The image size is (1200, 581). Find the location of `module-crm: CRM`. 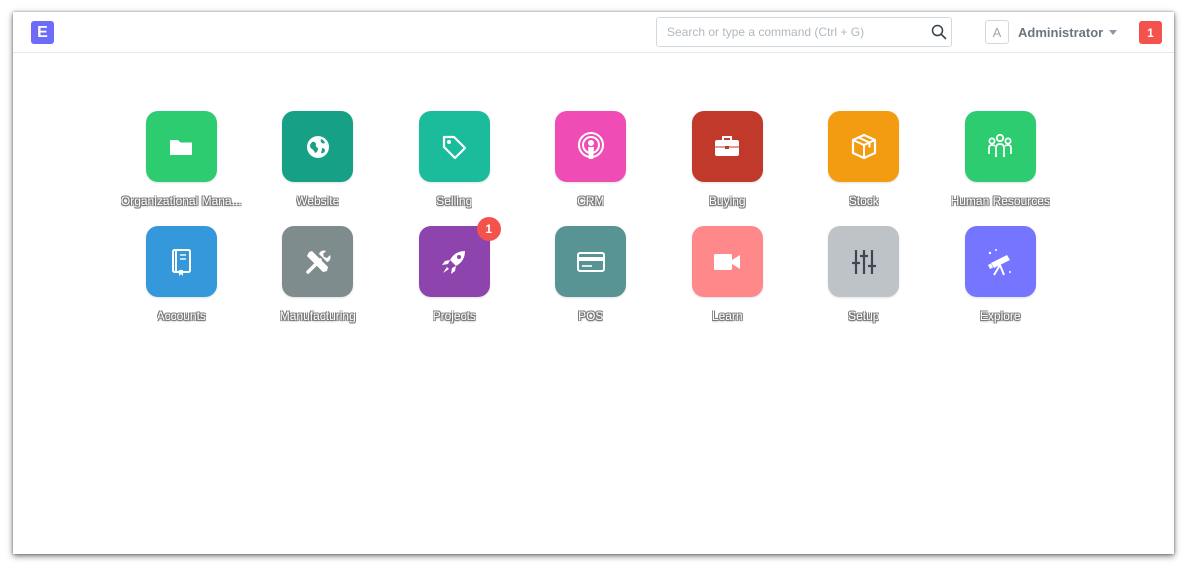

module-crm: CRM is located at coordinates (591, 160).